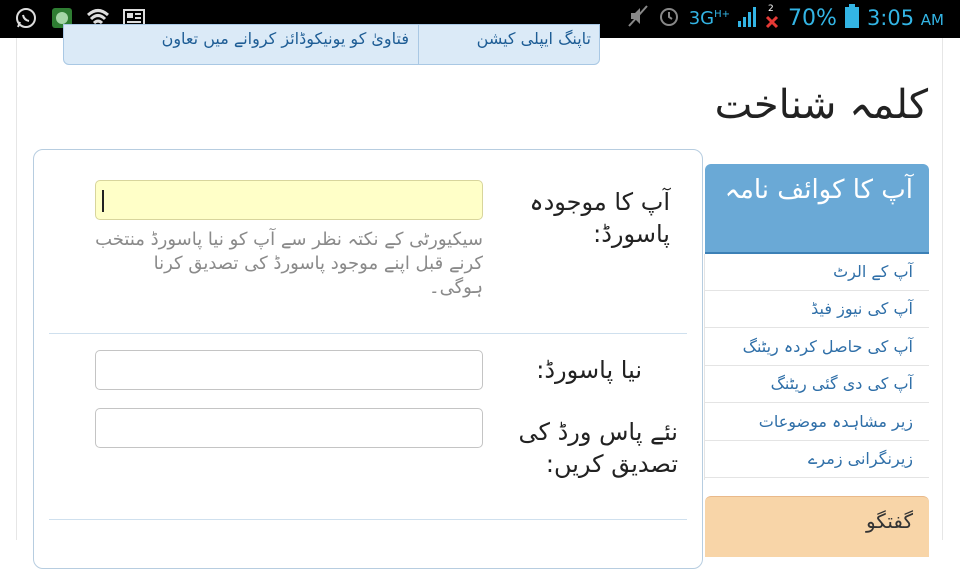 The image size is (960, 569). Describe the element at coordinates (418, 44) in the screenshot. I see `tab-divider` at that location.